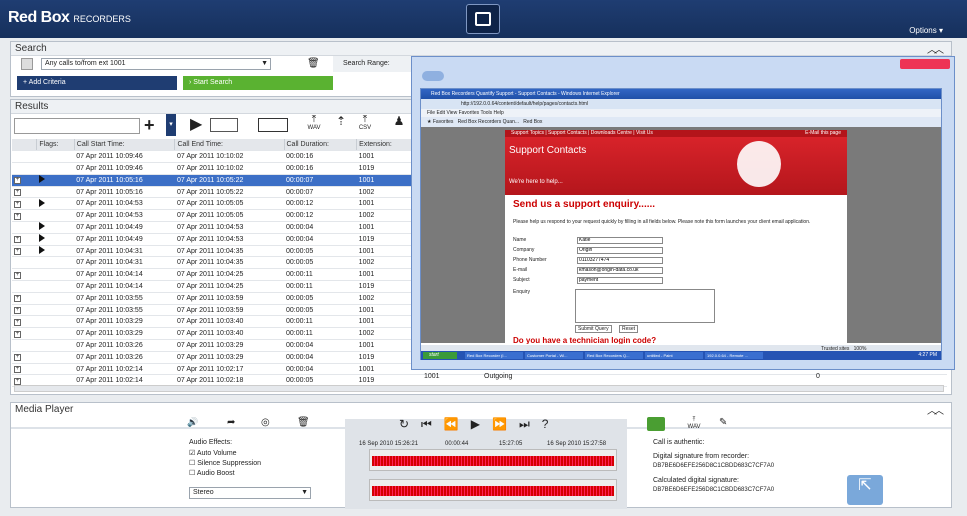  What do you see at coordinates (399, 125) in the screenshot?
I see `users-icon: ♟` at bounding box center [399, 125].